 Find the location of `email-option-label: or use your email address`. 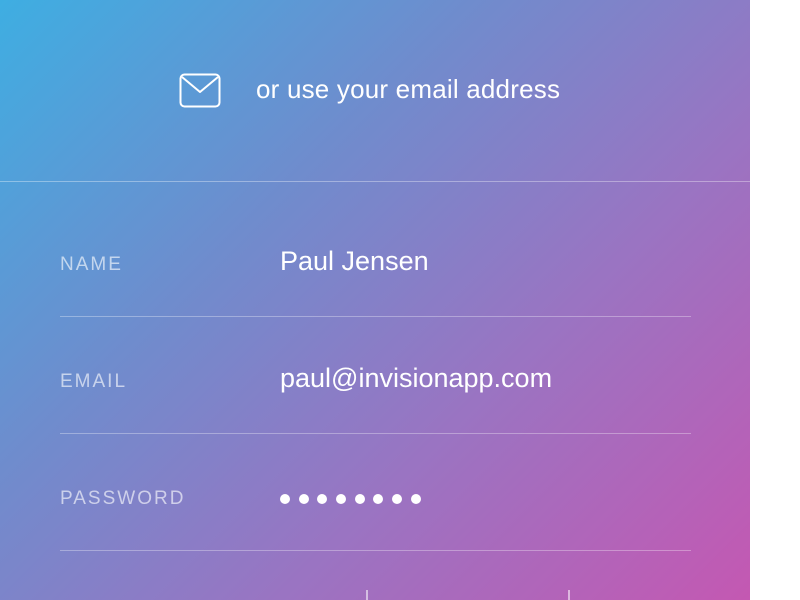

email-option-label: or use your email address is located at coordinates (408, 89).